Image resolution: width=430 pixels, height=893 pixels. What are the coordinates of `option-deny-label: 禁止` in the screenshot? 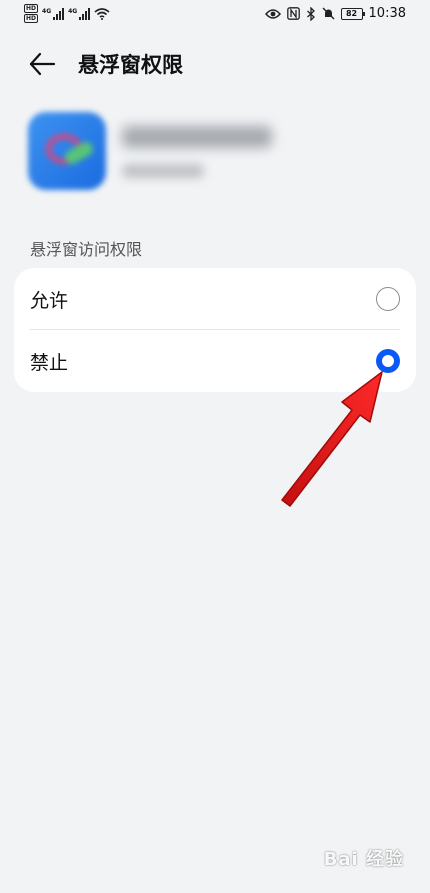 It's located at (49, 363).